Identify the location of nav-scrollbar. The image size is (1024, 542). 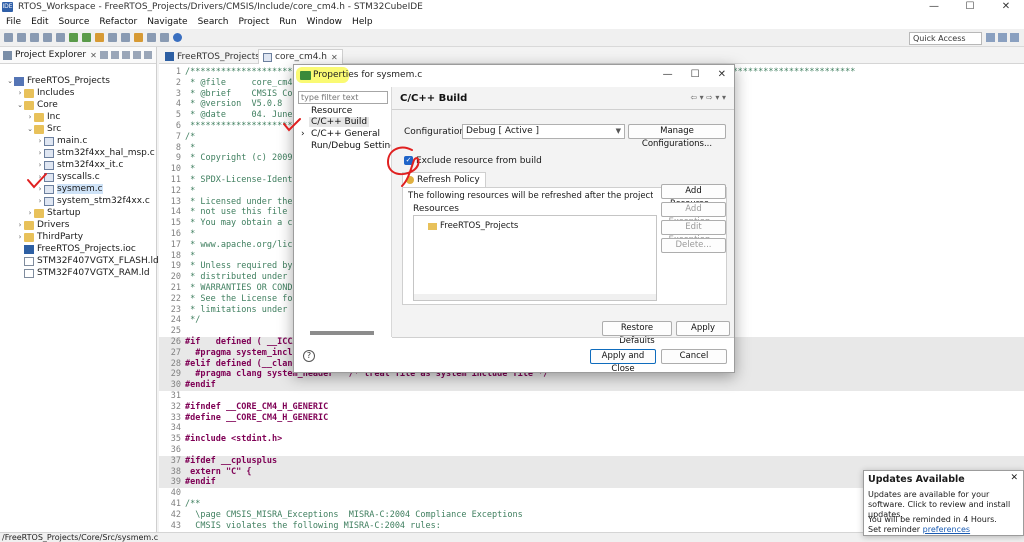
(342, 333).